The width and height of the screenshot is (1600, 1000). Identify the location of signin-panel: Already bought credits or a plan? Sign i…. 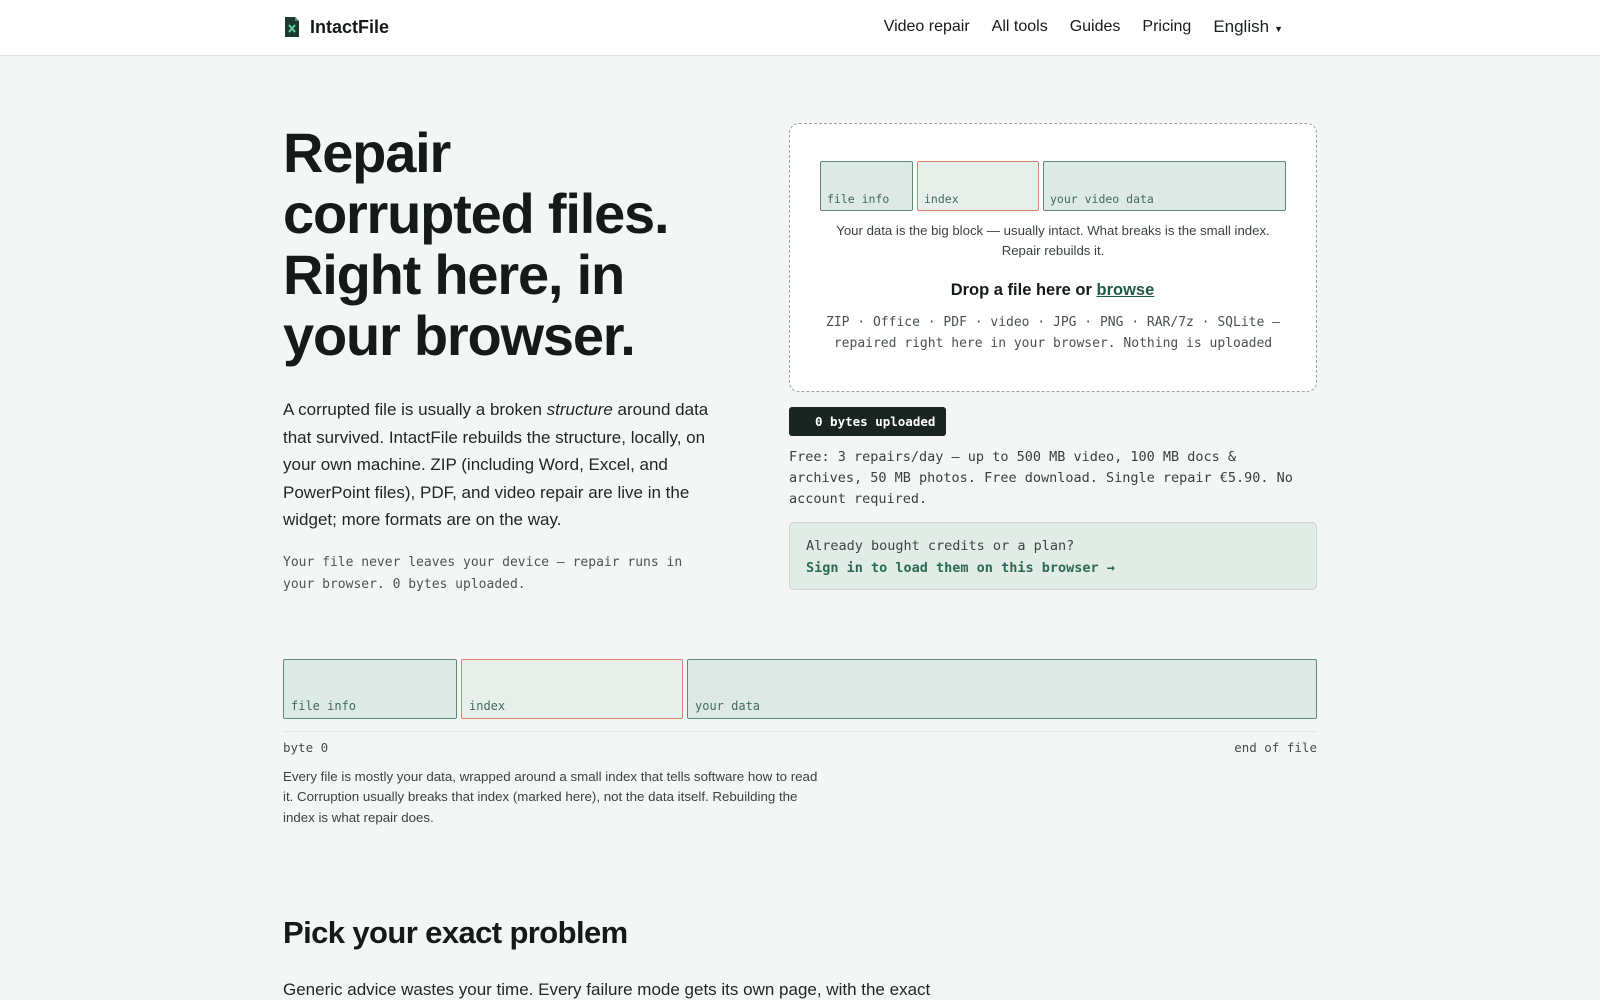
(1053, 556).